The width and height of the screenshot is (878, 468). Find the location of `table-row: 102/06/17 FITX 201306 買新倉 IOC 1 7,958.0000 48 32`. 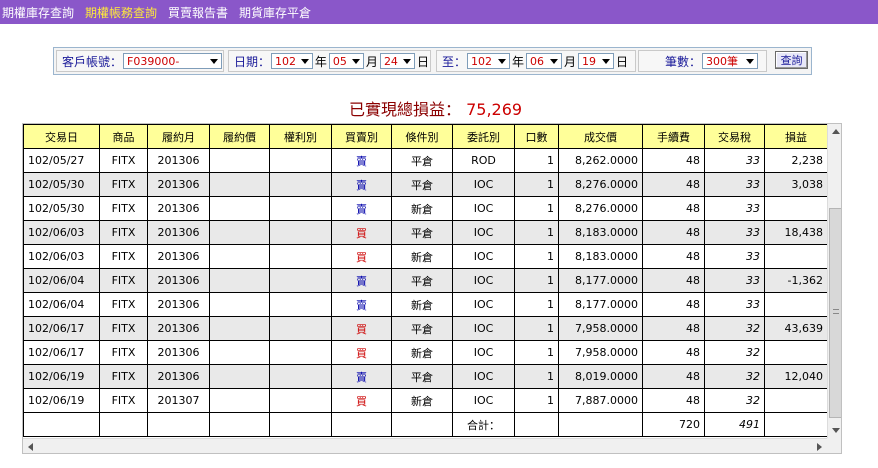

table-row: 102/06/17 FITX 201306 買新倉 IOC 1 7,958.0000 48 32 is located at coordinates (425, 352).